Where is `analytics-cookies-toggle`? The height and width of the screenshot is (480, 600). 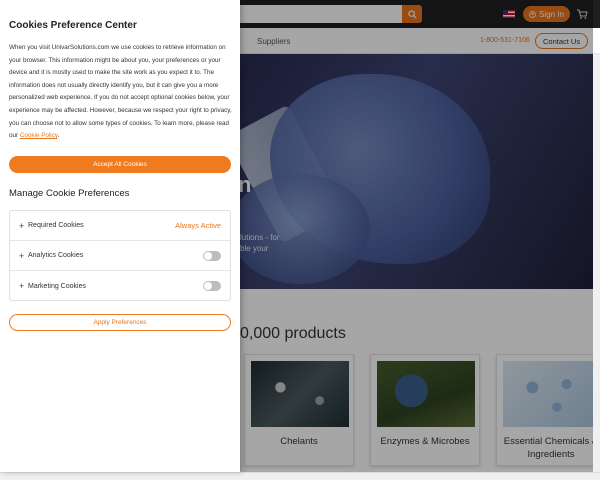
analytics-cookies-toggle is located at coordinates (212, 255).